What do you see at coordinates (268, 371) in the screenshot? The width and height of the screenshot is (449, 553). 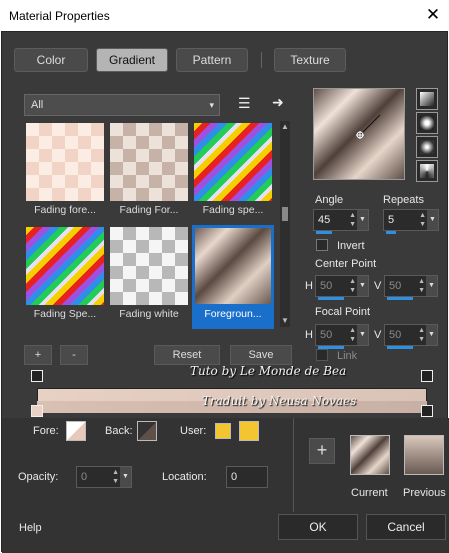 I see `watermark-line1: Tuto by Le Monde de Bea` at bounding box center [268, 371].